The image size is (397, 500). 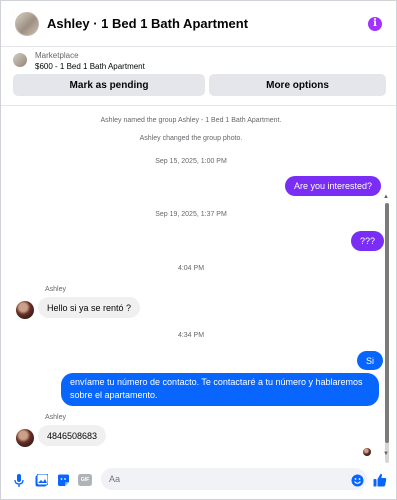 What do you see at coordinates (367, 452) in the screenshot?
I see `seen-indicator` at bounding box center [367, 452].